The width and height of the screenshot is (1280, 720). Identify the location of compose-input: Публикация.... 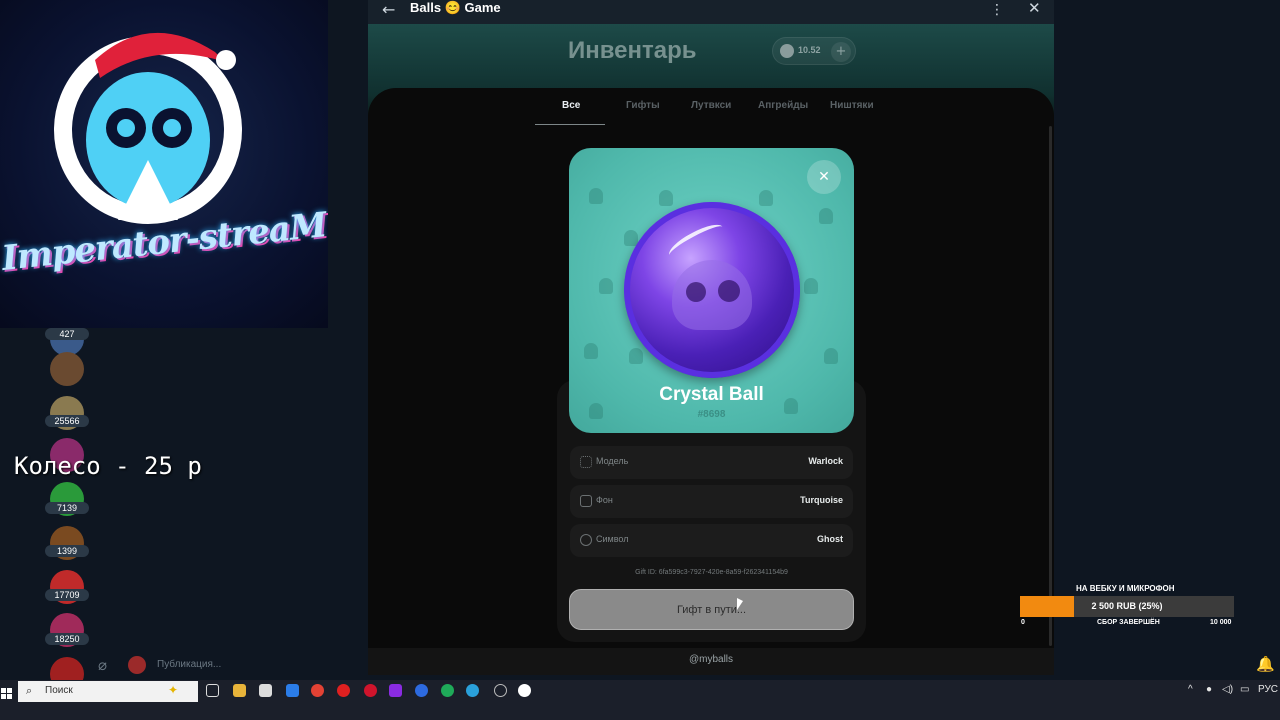
(189, 664).